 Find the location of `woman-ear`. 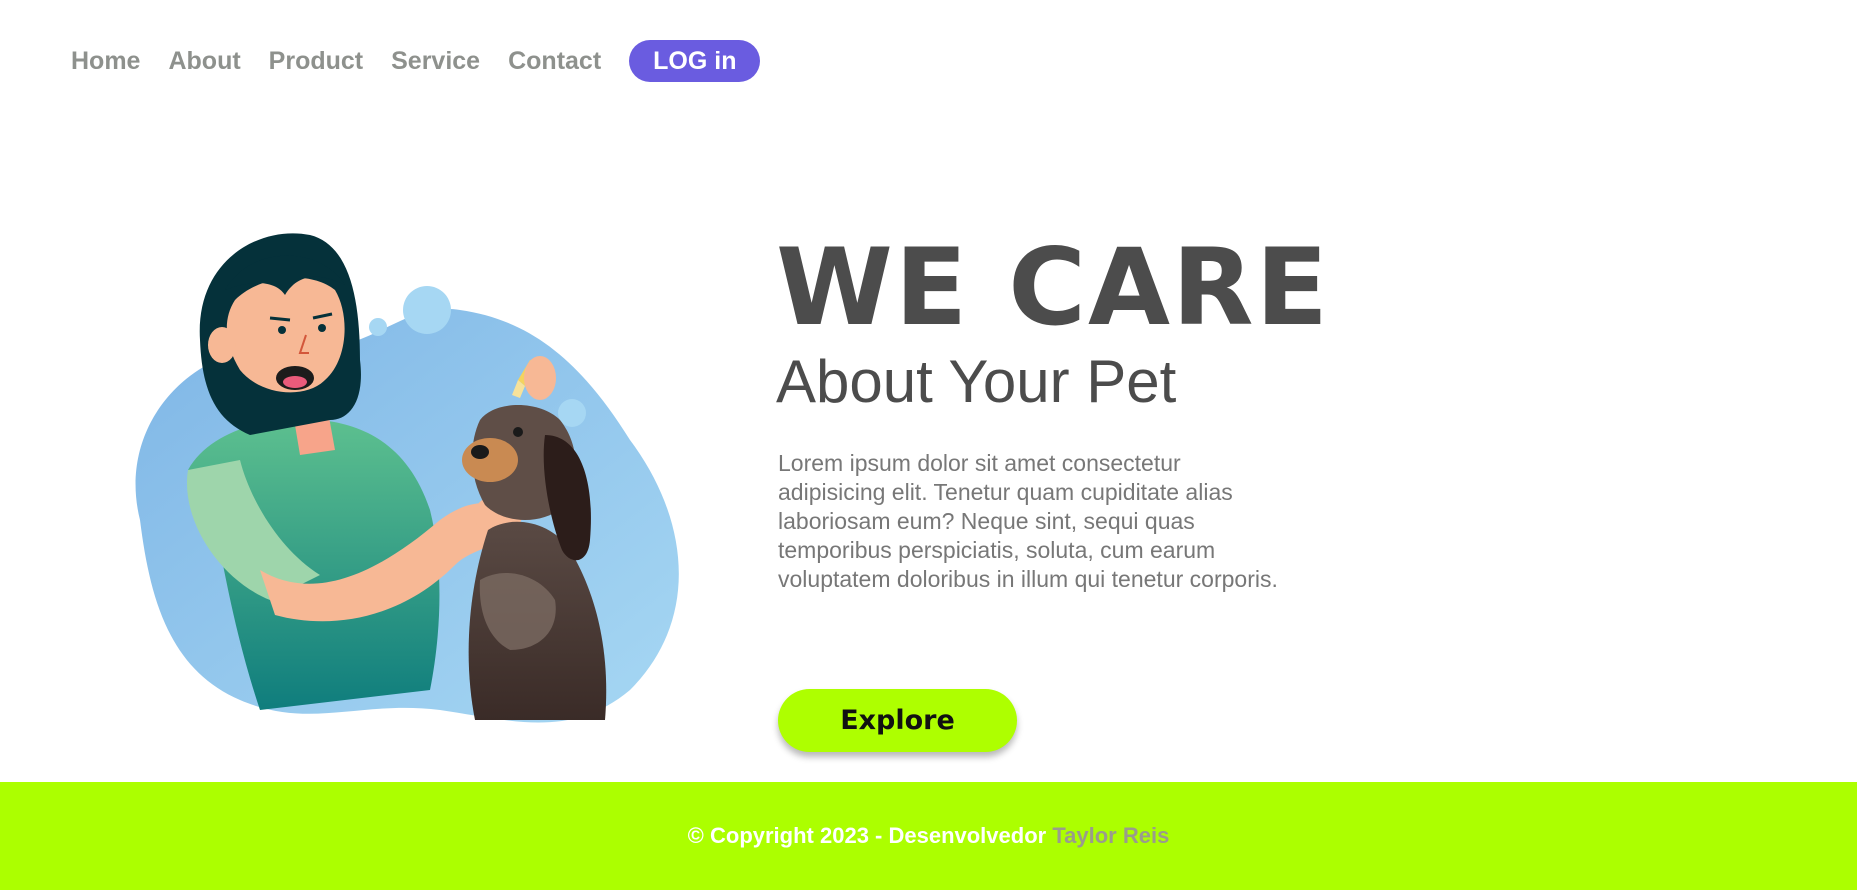

woman-ear is located at coordinates (222, 345).